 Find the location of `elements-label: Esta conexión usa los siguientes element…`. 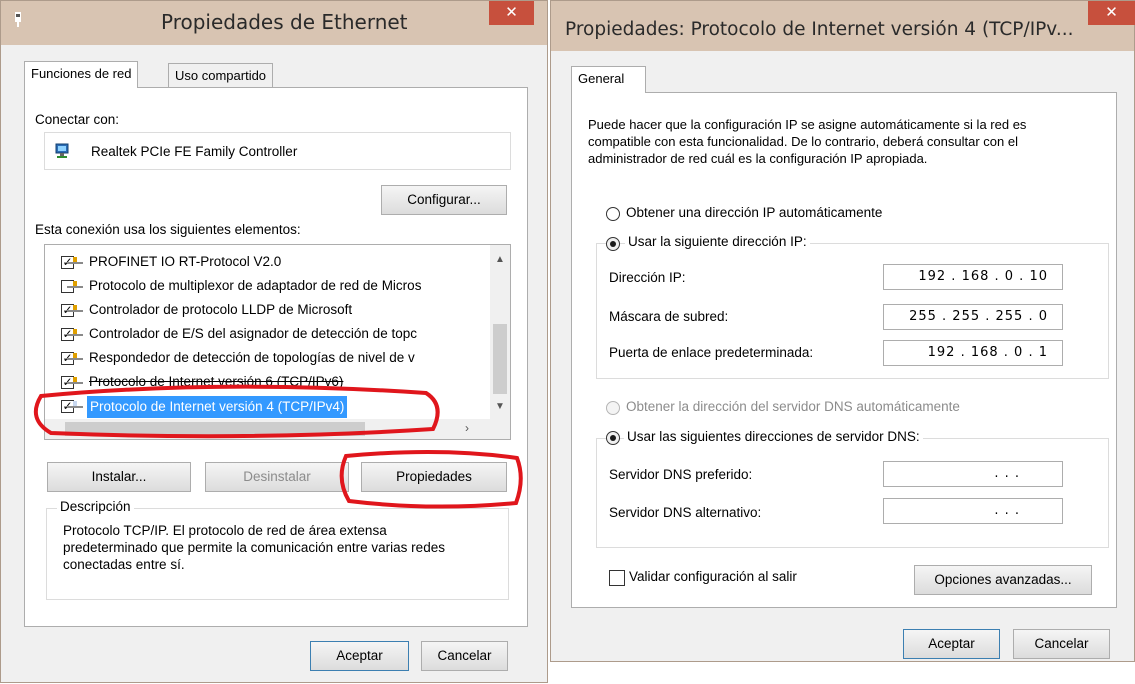

elements-label: Esta conexión usa los siguientes element… is located at coordinates (168, 229).